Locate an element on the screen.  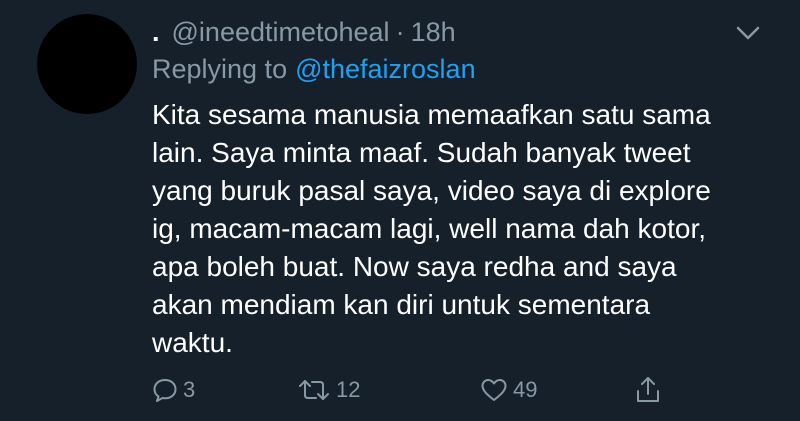
replying-to-label: Replying to is located at coordinates (220, 69).